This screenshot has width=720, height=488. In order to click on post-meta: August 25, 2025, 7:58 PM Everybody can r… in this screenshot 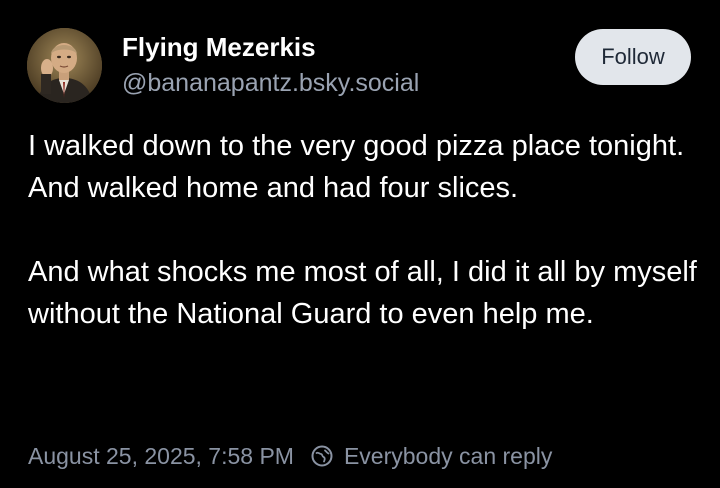, I will do `click(290, 456)`.